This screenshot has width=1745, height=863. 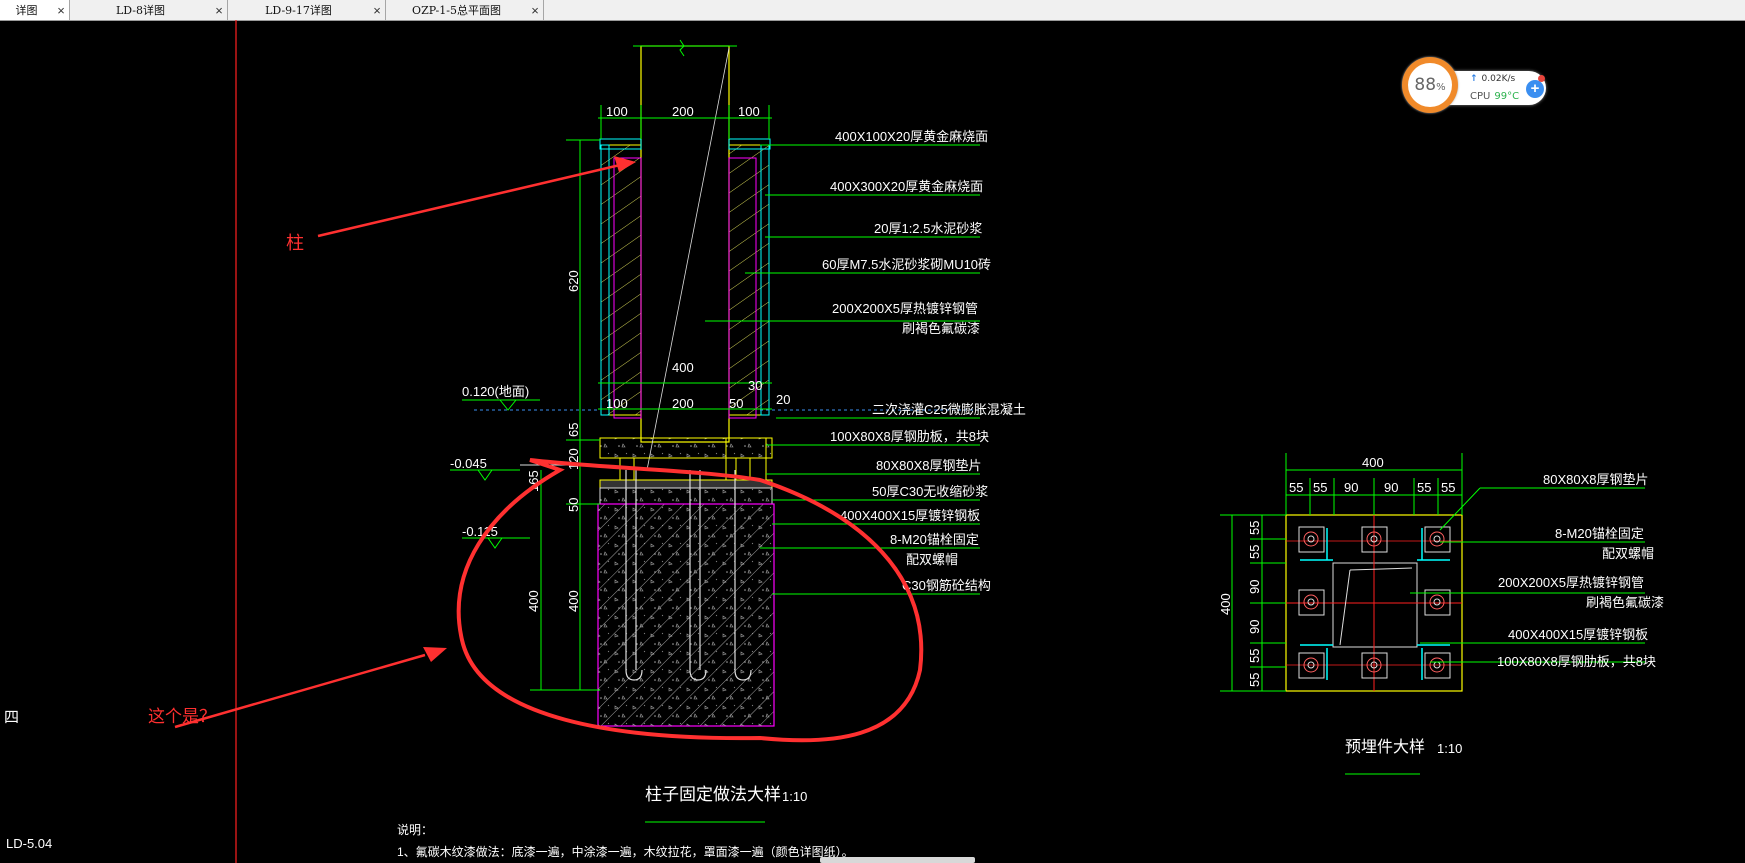 What do you see at coordinates (930, 491) in the screenshot?
I see `callout-c30-mortar: 50厚C30无收缩砂浆` at bounding box center [930, 491].